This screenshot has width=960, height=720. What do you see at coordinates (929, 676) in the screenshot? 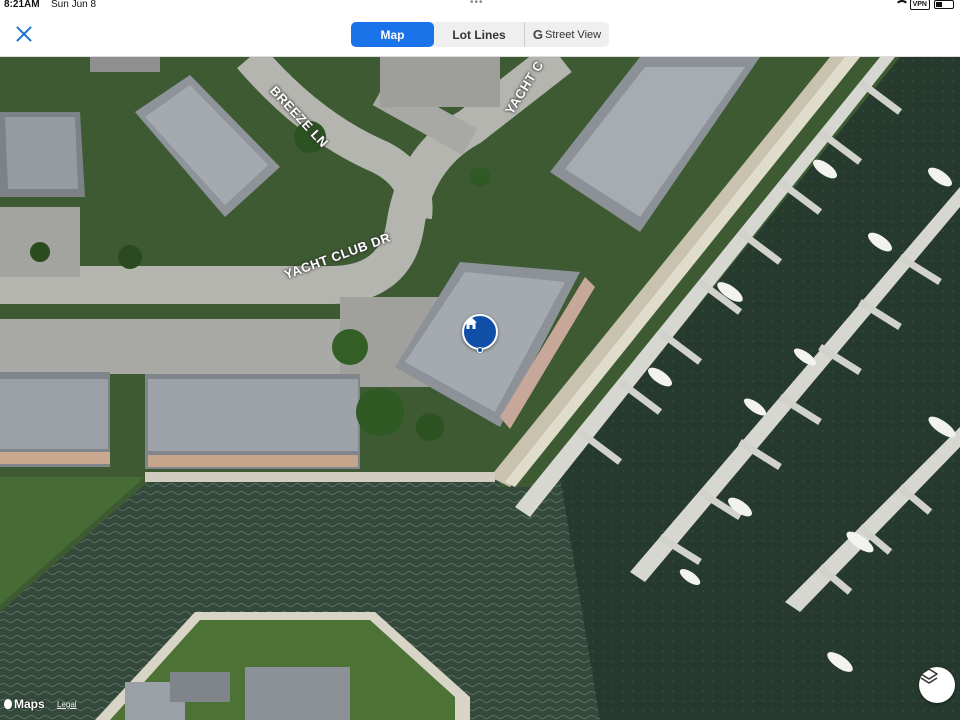
I see `layers-icon` at bounding box center [929, 676].